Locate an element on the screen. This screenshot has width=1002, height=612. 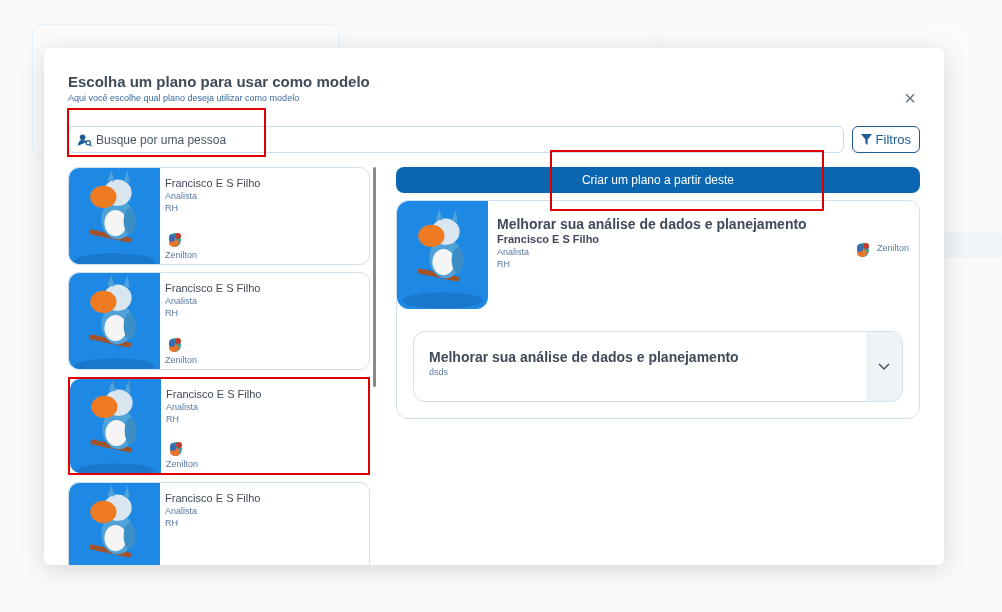
scrollbar-thumb is located at coordinates (374, 277).